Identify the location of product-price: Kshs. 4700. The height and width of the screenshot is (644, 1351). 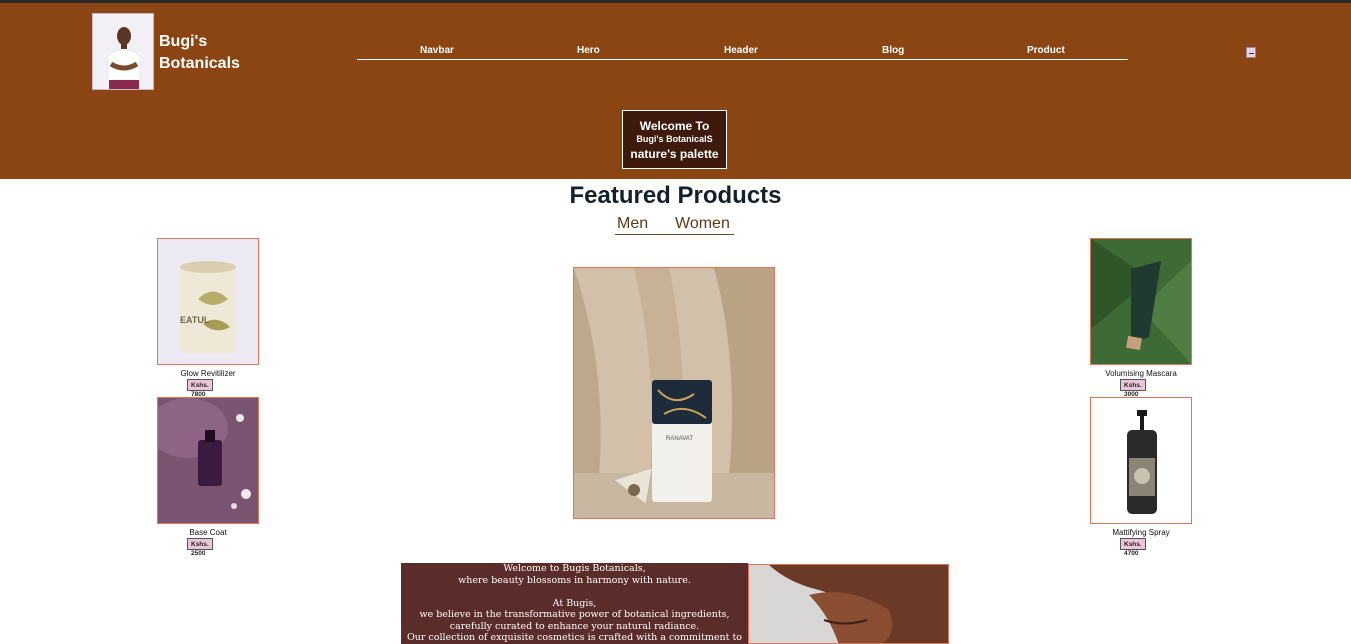
(1133, 547).